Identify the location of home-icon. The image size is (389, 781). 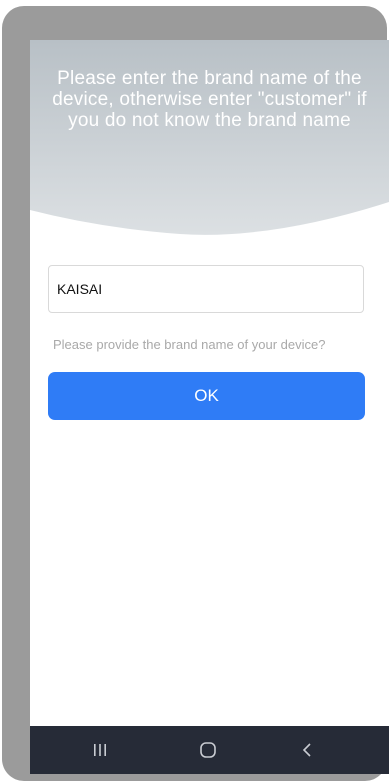
(208, 750).